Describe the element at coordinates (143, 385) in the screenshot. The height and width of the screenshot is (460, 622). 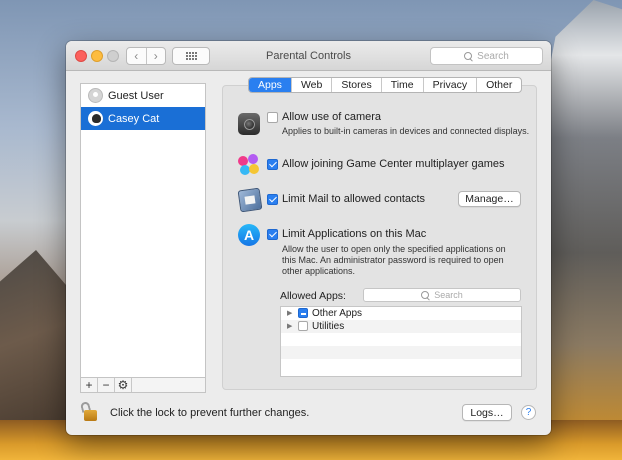
I see `sidebar-toolbar: + − ⚙` at that location.